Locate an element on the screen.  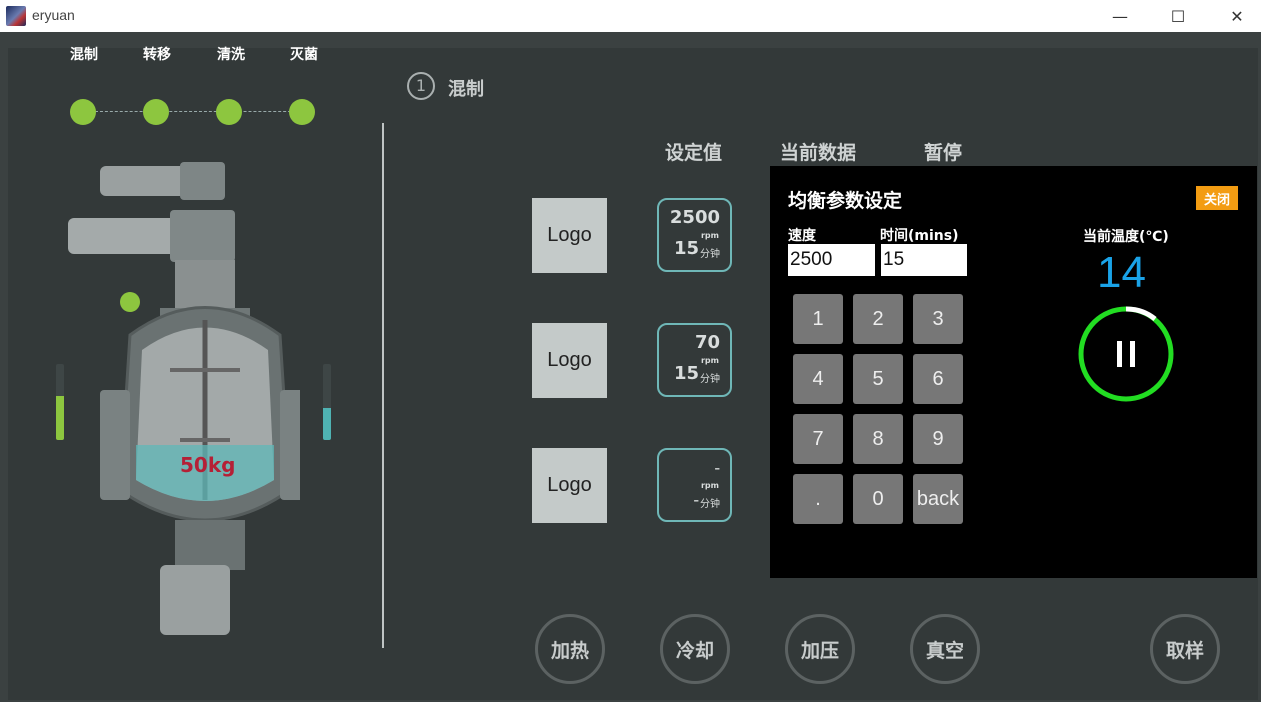
temperature-label: 当前温度(℃) is located at coordinates (1126, 237).